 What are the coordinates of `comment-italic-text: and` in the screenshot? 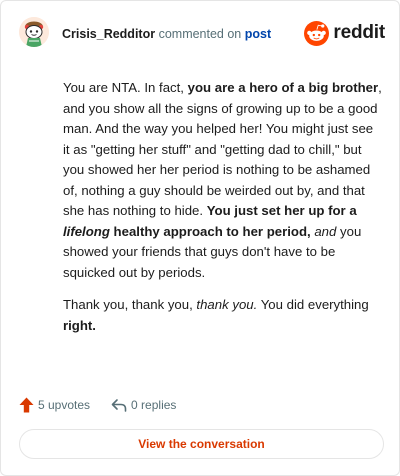 It's located at (325, 231).